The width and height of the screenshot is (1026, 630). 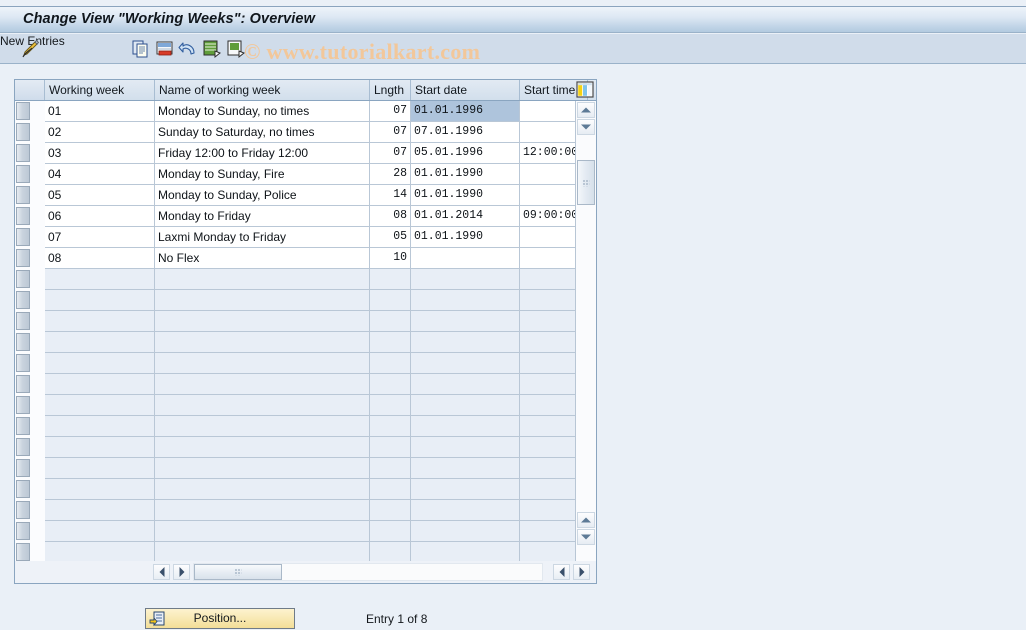 I want to click on table-row: 01 Monday to Sunday, no times 07 01.01.1996, so click(x=295, y=111).